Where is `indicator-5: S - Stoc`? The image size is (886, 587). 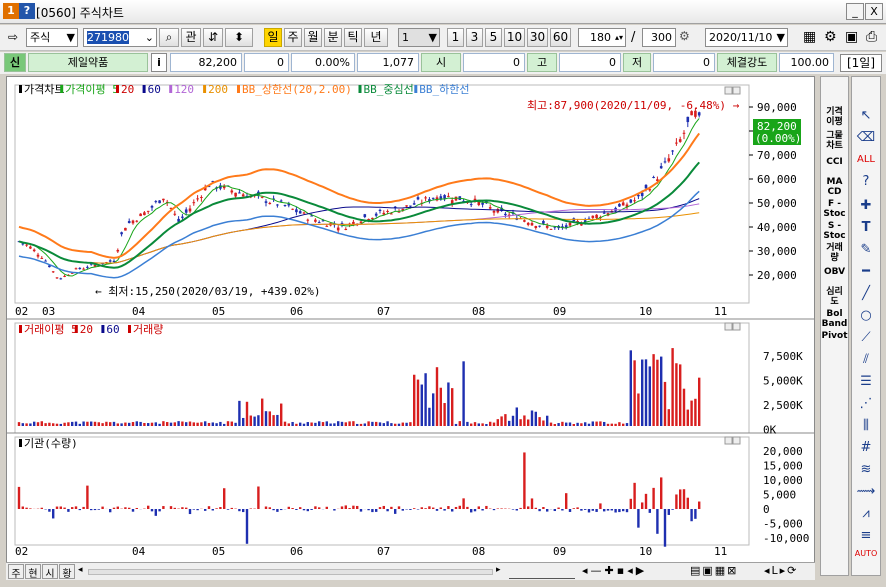
indicator-5: S - Stoc is located at coordinates (834, 231).